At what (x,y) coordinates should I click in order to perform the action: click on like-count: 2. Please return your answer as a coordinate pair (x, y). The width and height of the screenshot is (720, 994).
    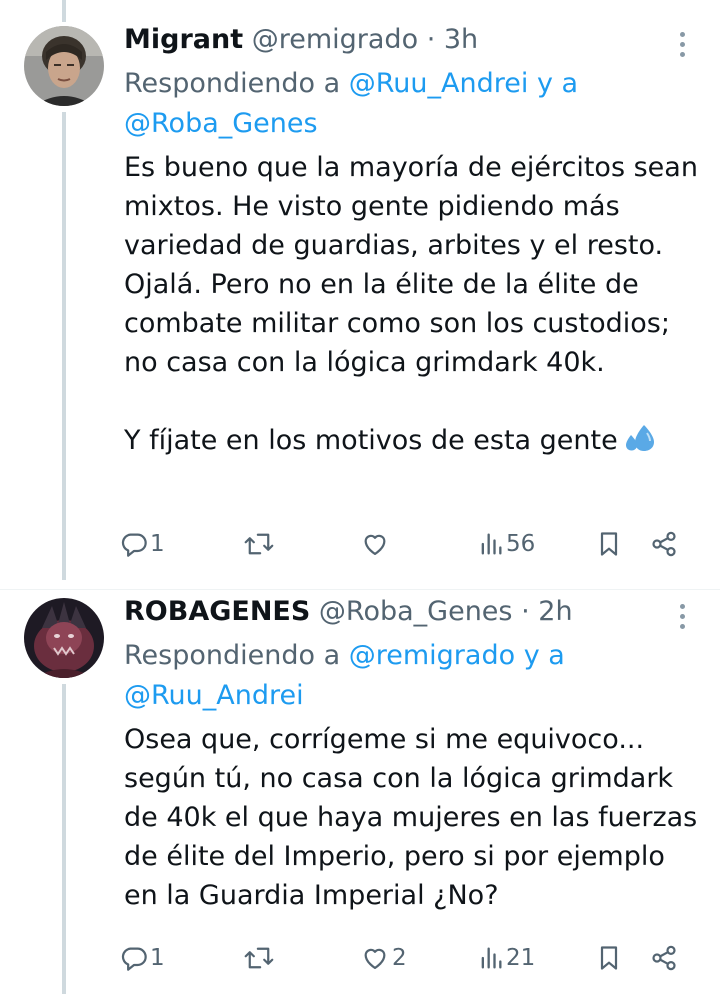
    Looking at the image, I should click on (399, 958).